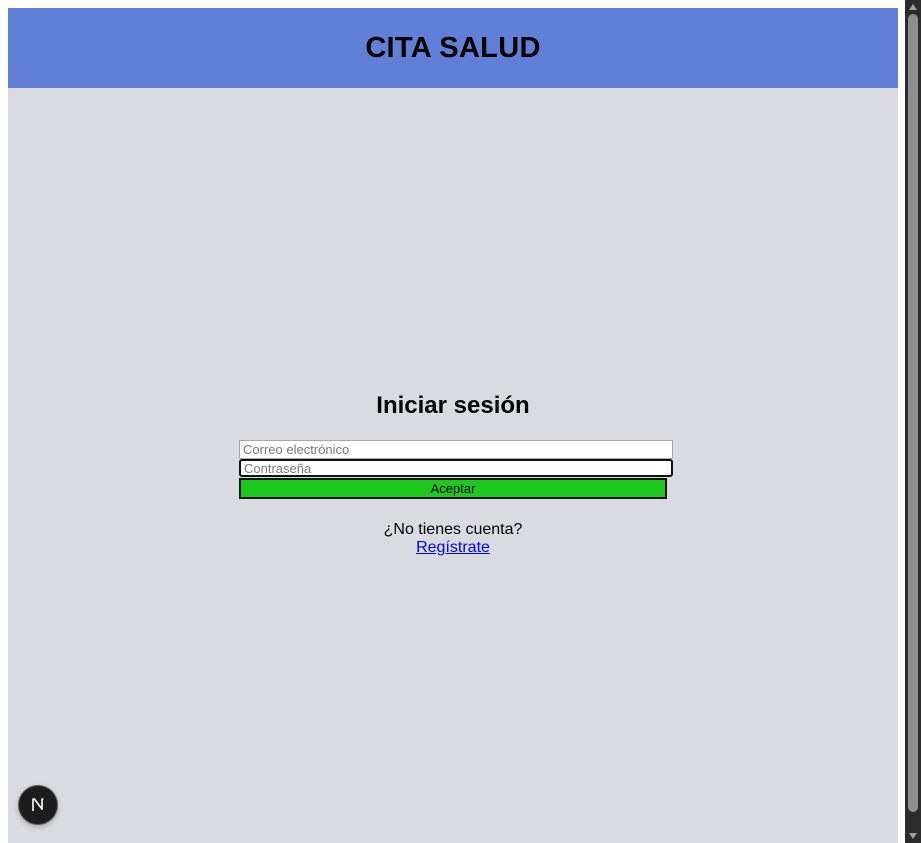  Describe the element at coordinates (913, 836) in the screenshot. I see `scroll-down-icon` at that location.